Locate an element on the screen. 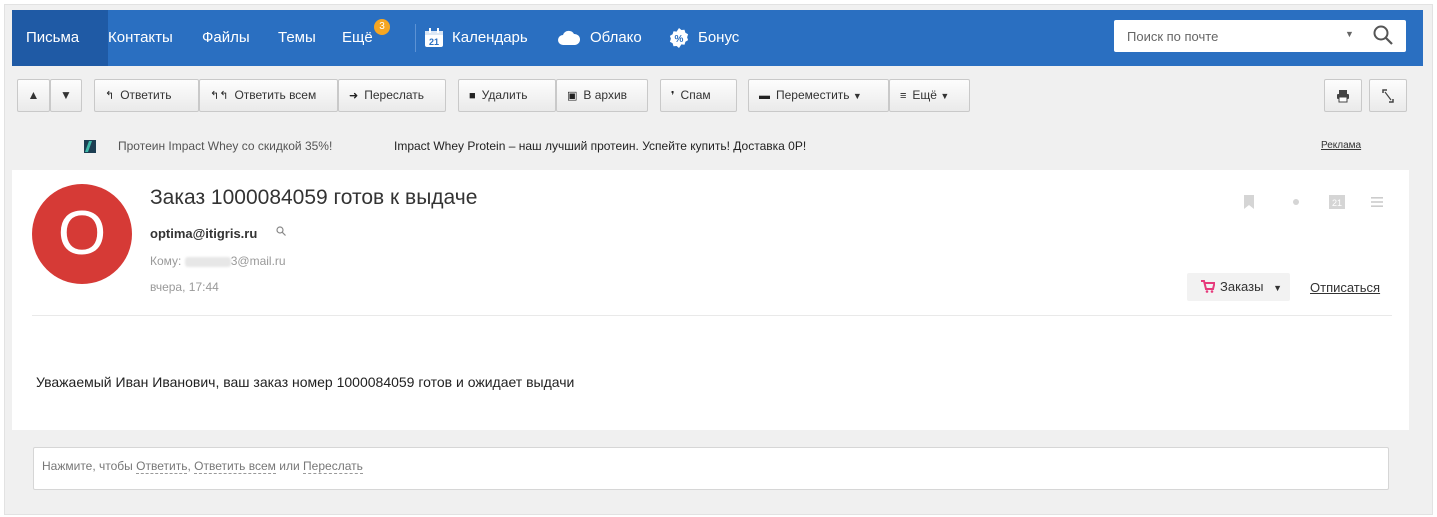 The height and width of the screenshot is (517, 1437). spam-button: ❜ Спам is located at coordinates (698, 95).